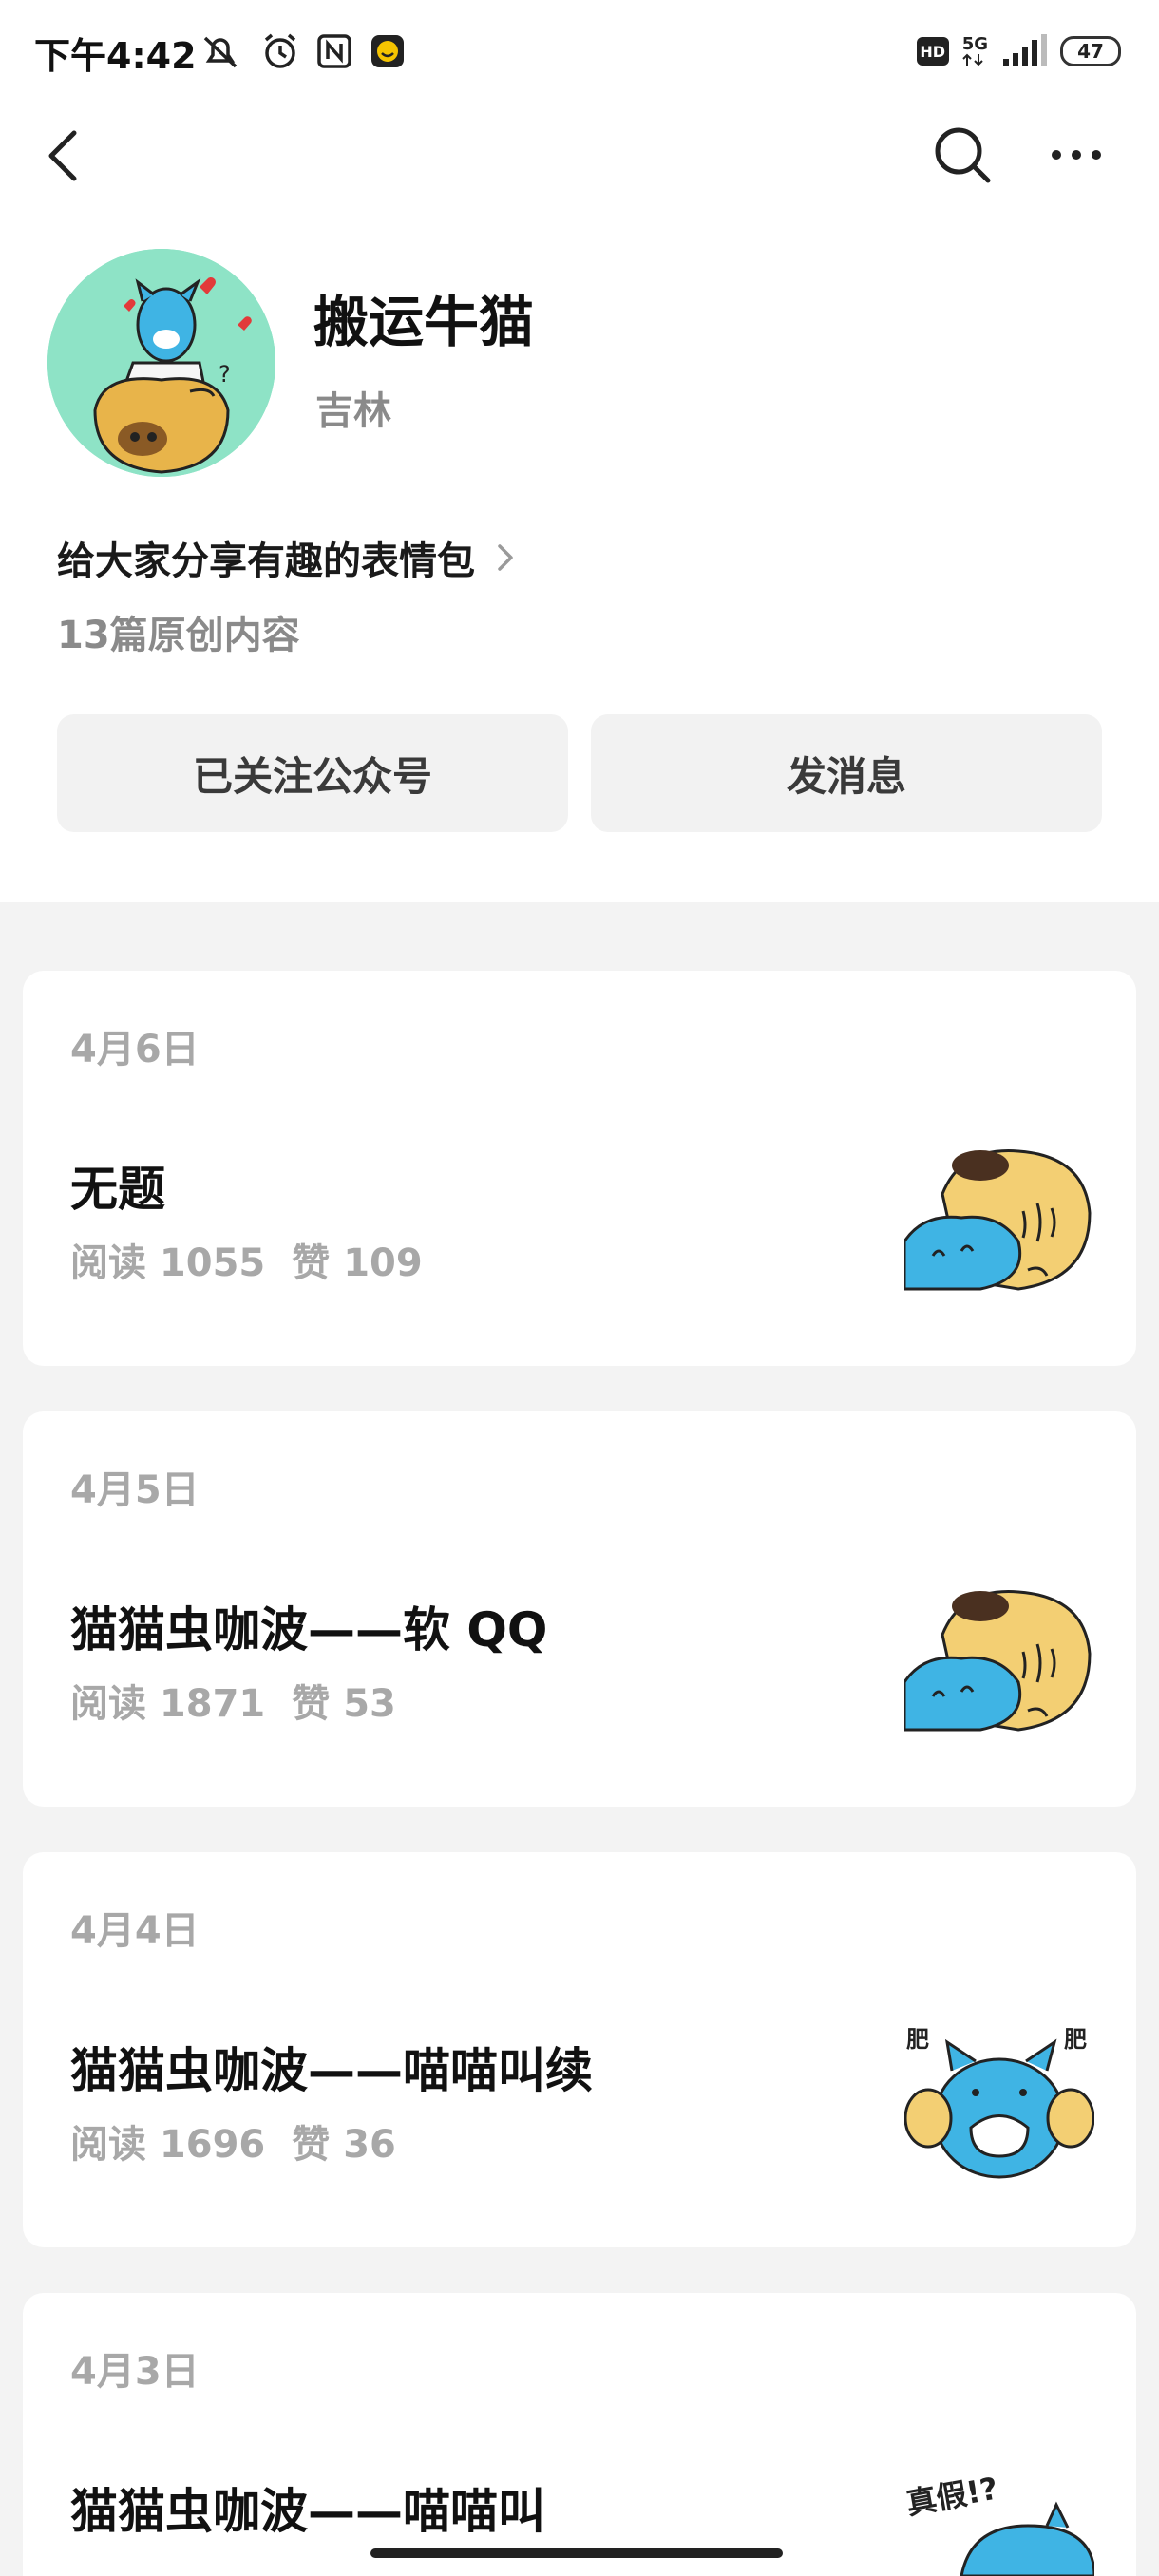 Image resolution: width=1159 pixels, height=2576 pixels. What do you see at coordinates (387, 51) in the screenshot?
I see `app-notification-icon` at bounding box center [387, 51].